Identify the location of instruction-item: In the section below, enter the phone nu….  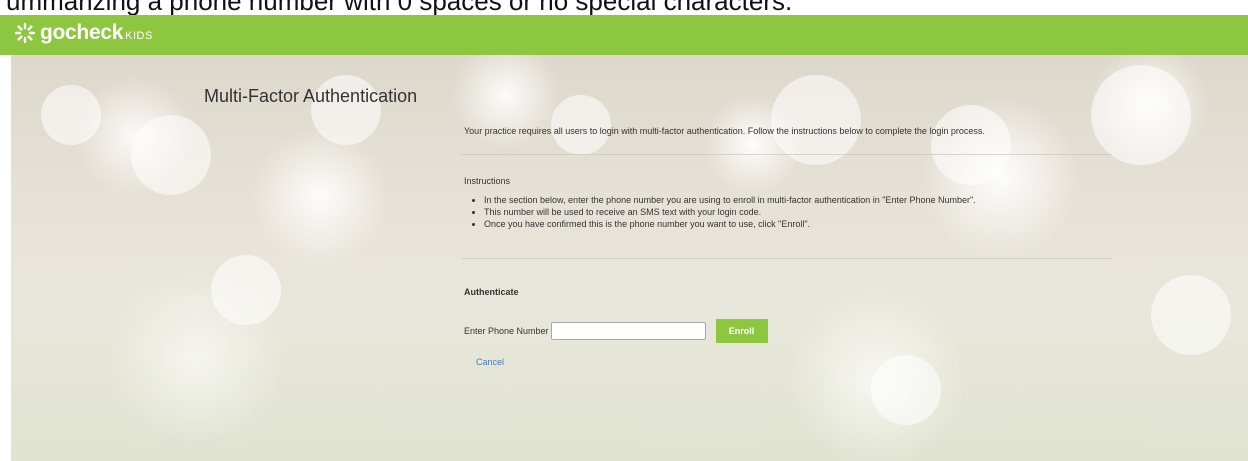
(730, 200).